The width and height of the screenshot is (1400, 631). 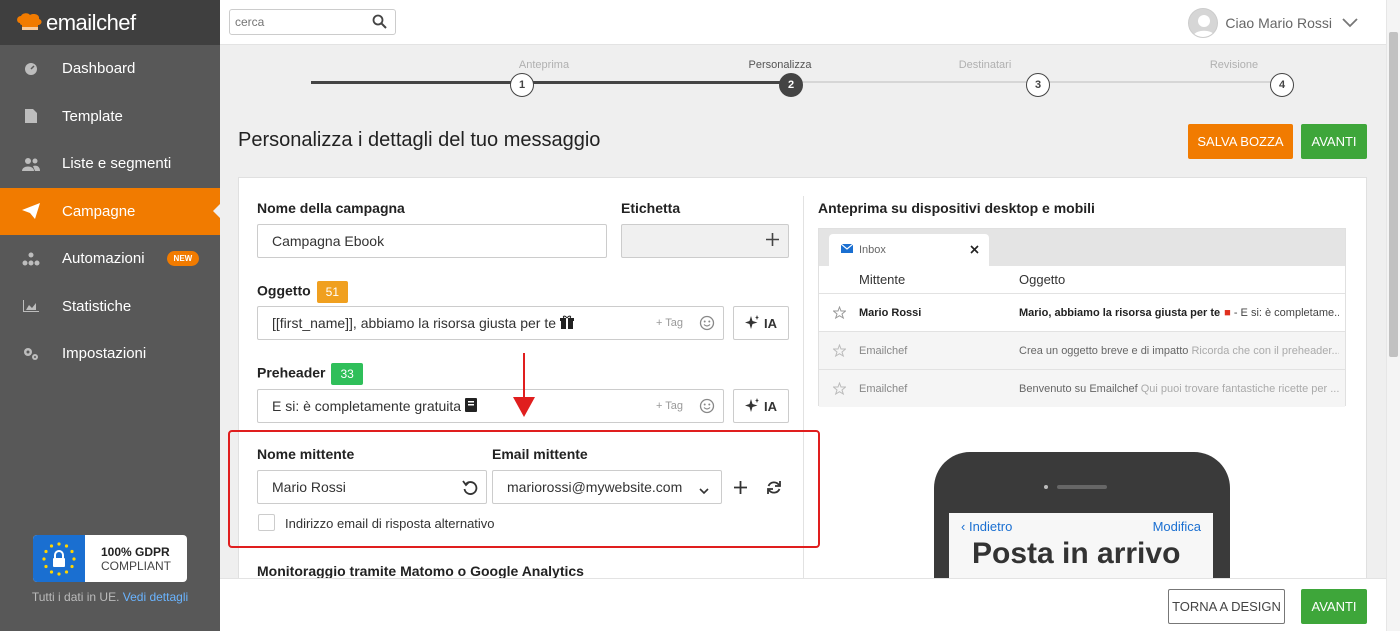 I want to click on gdpr-badge: 100% GDPR COMPLIANT, so click(x=110, y=558).